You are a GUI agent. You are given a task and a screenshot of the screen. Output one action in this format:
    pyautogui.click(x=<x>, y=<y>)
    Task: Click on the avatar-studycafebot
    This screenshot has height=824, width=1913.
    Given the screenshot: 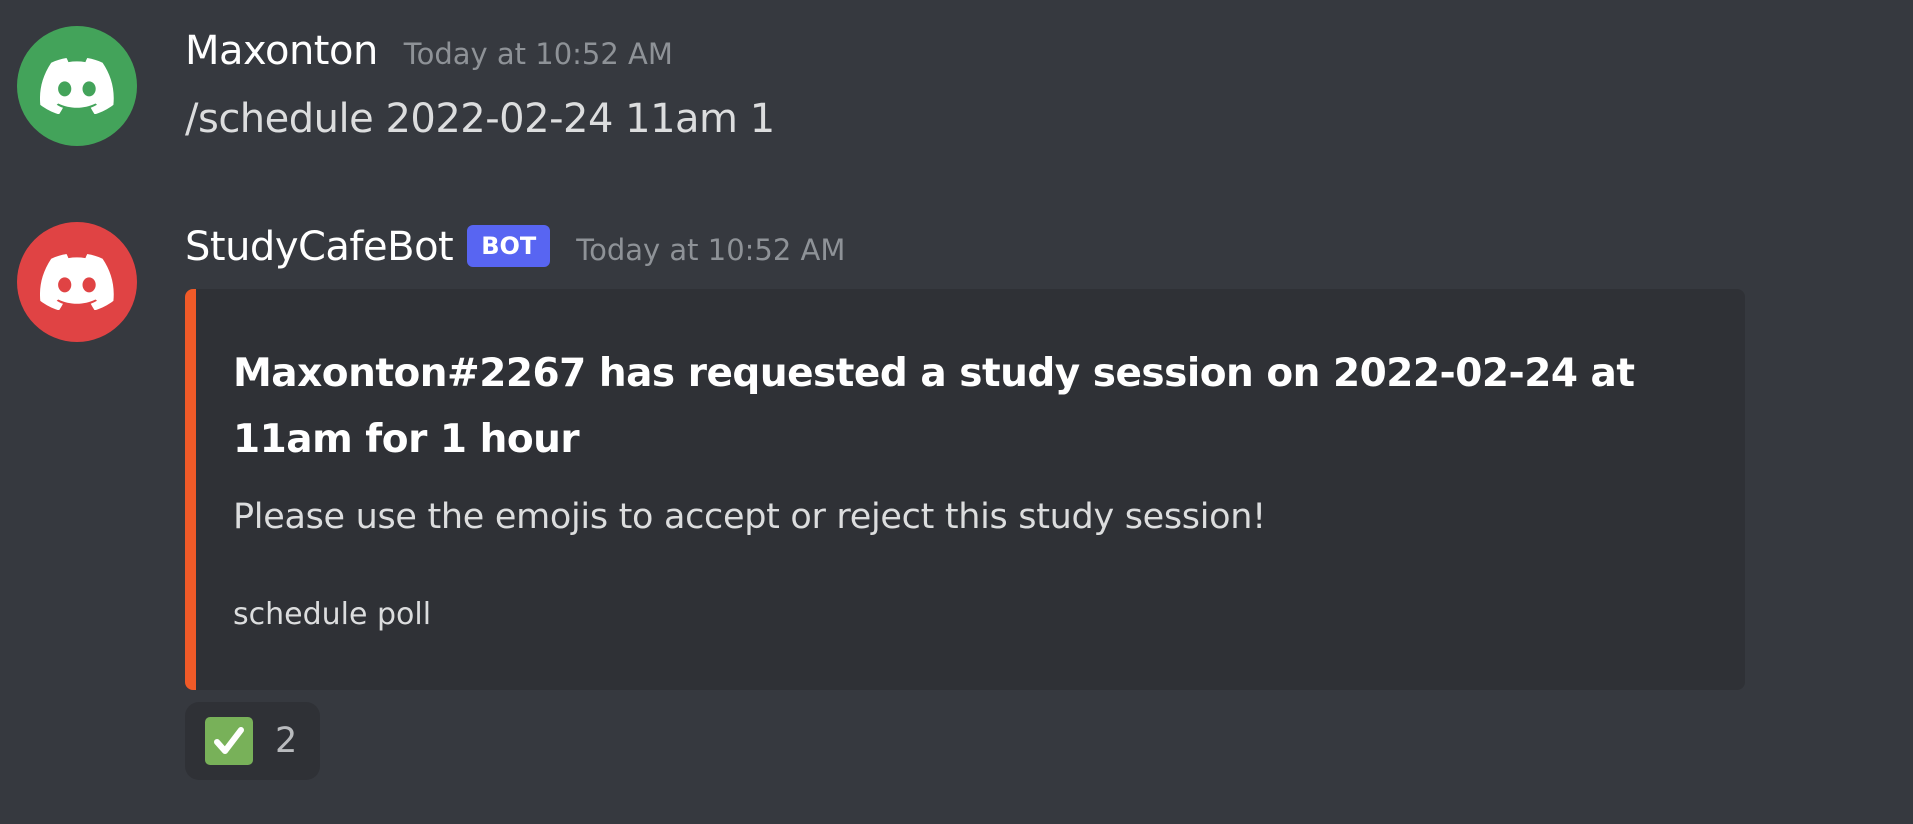 What is the action you would take?
    pyautogui.click(x=77, y=282)
    